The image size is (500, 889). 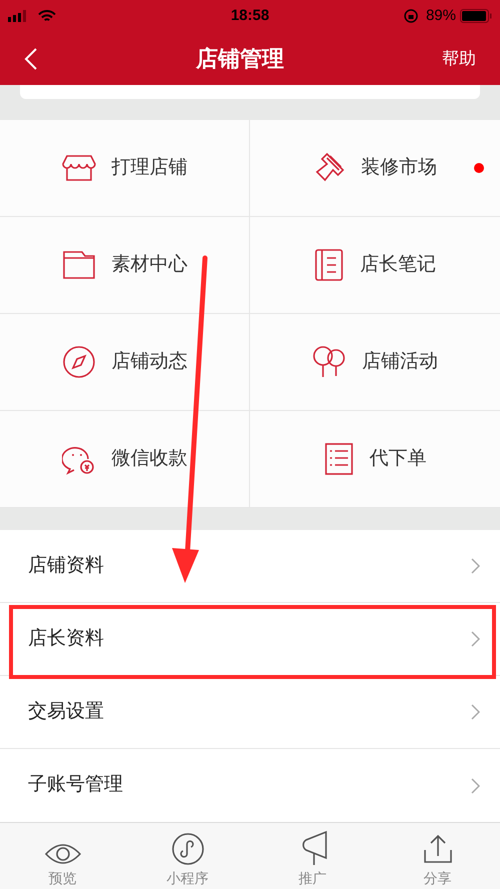 I want to click on grid-item: 装修市场, so click(x=375, y=168).